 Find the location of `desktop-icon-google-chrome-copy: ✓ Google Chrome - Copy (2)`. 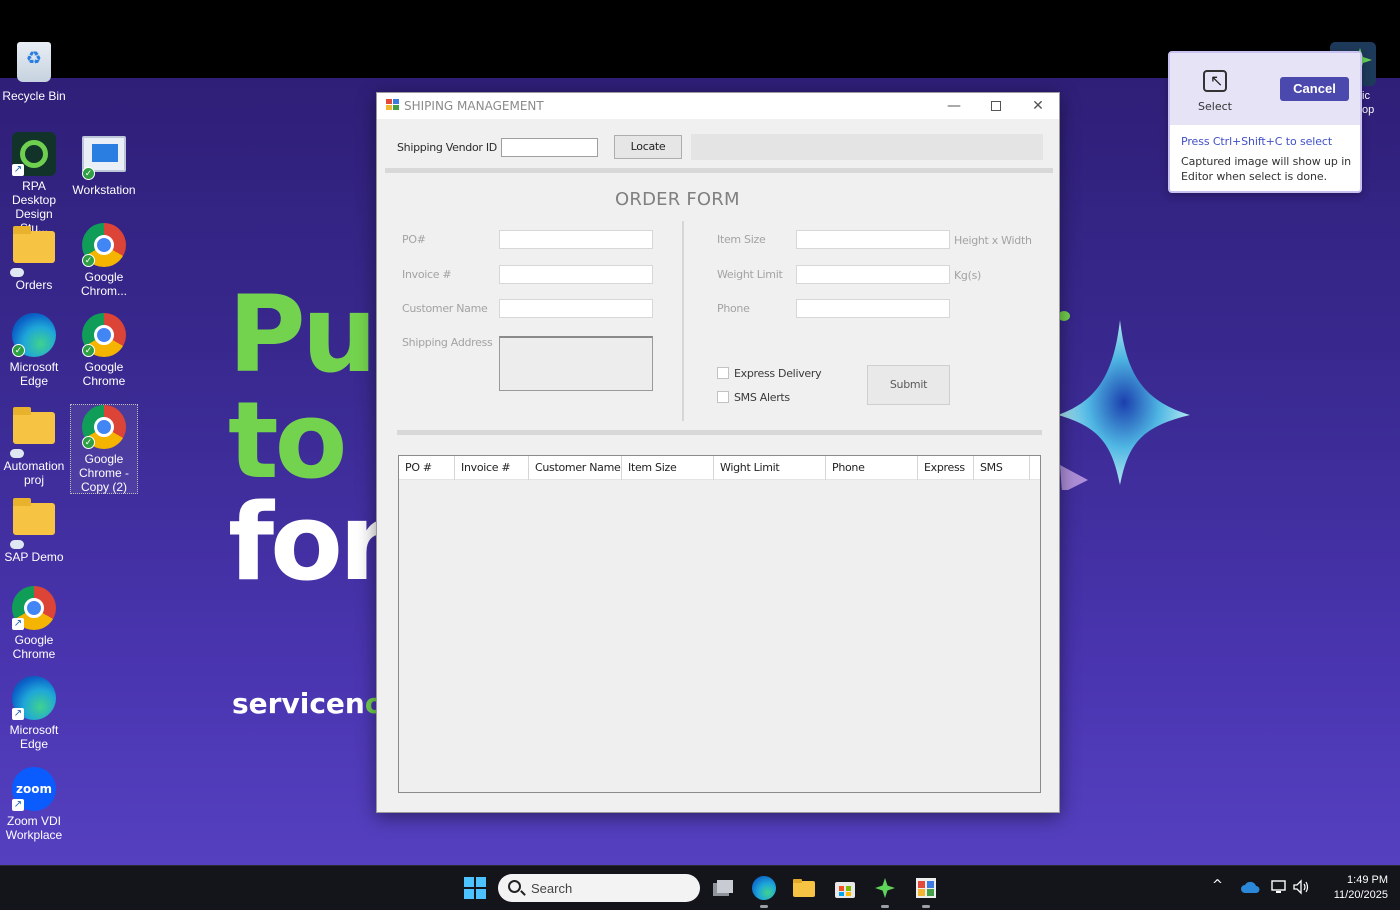

desktop-icon-google-chrome-copy: ✓ Google Chrome - Copy (2) is located at coordinates (104, 449).